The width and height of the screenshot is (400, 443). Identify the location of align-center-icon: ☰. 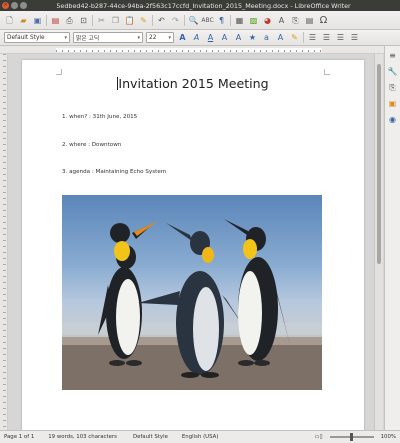
(326, 37).